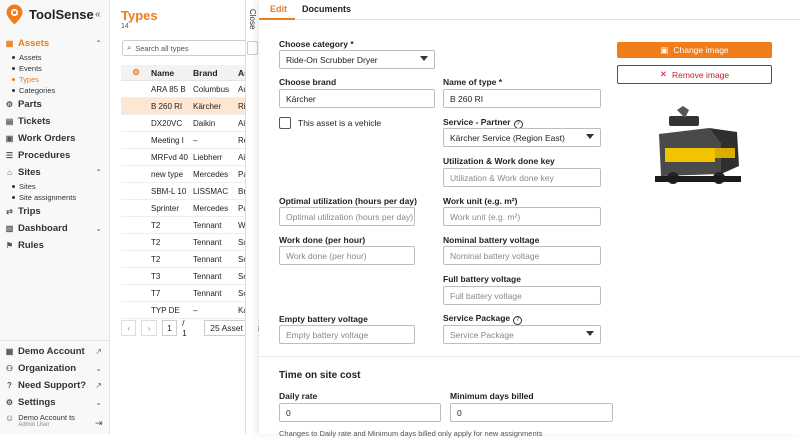  What do you see at coordinates (522, 216) in the screenshot?
I see `work-unit-field: Work unit (e.g. m²)` at bounding box center [522, 216].